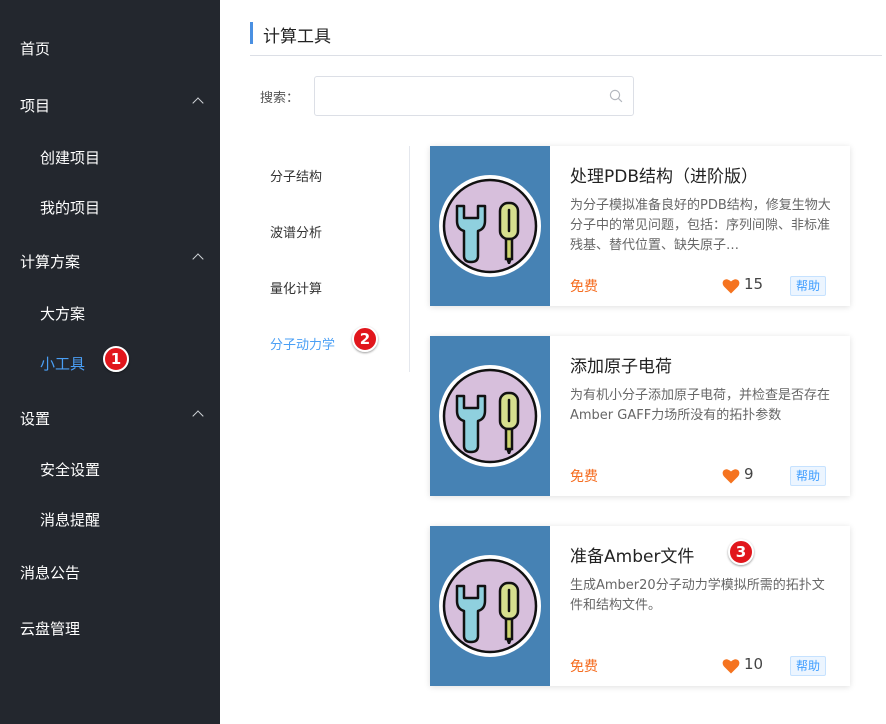 This screenshot has width=886, height=724. What do you see at coordinates (110, 418) in the screenshot?
I see `sidebar-item-settings: 设置` at bounding box center [110, 418].